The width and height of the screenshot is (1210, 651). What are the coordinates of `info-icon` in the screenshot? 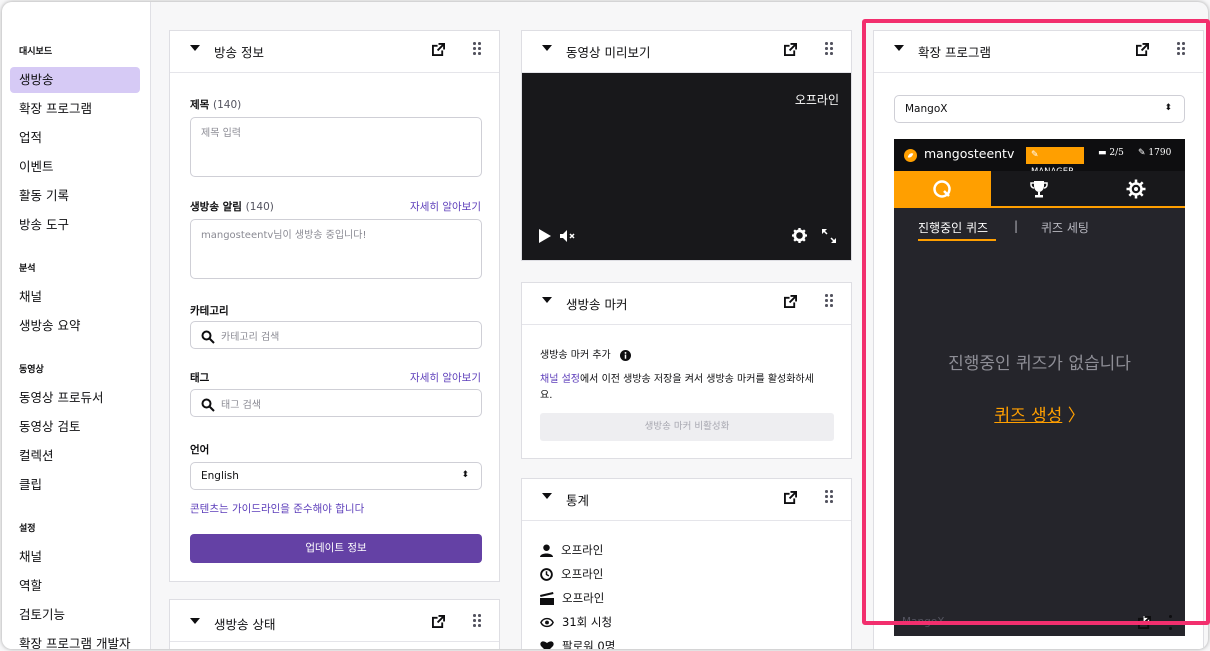 It's located at (625, 355).